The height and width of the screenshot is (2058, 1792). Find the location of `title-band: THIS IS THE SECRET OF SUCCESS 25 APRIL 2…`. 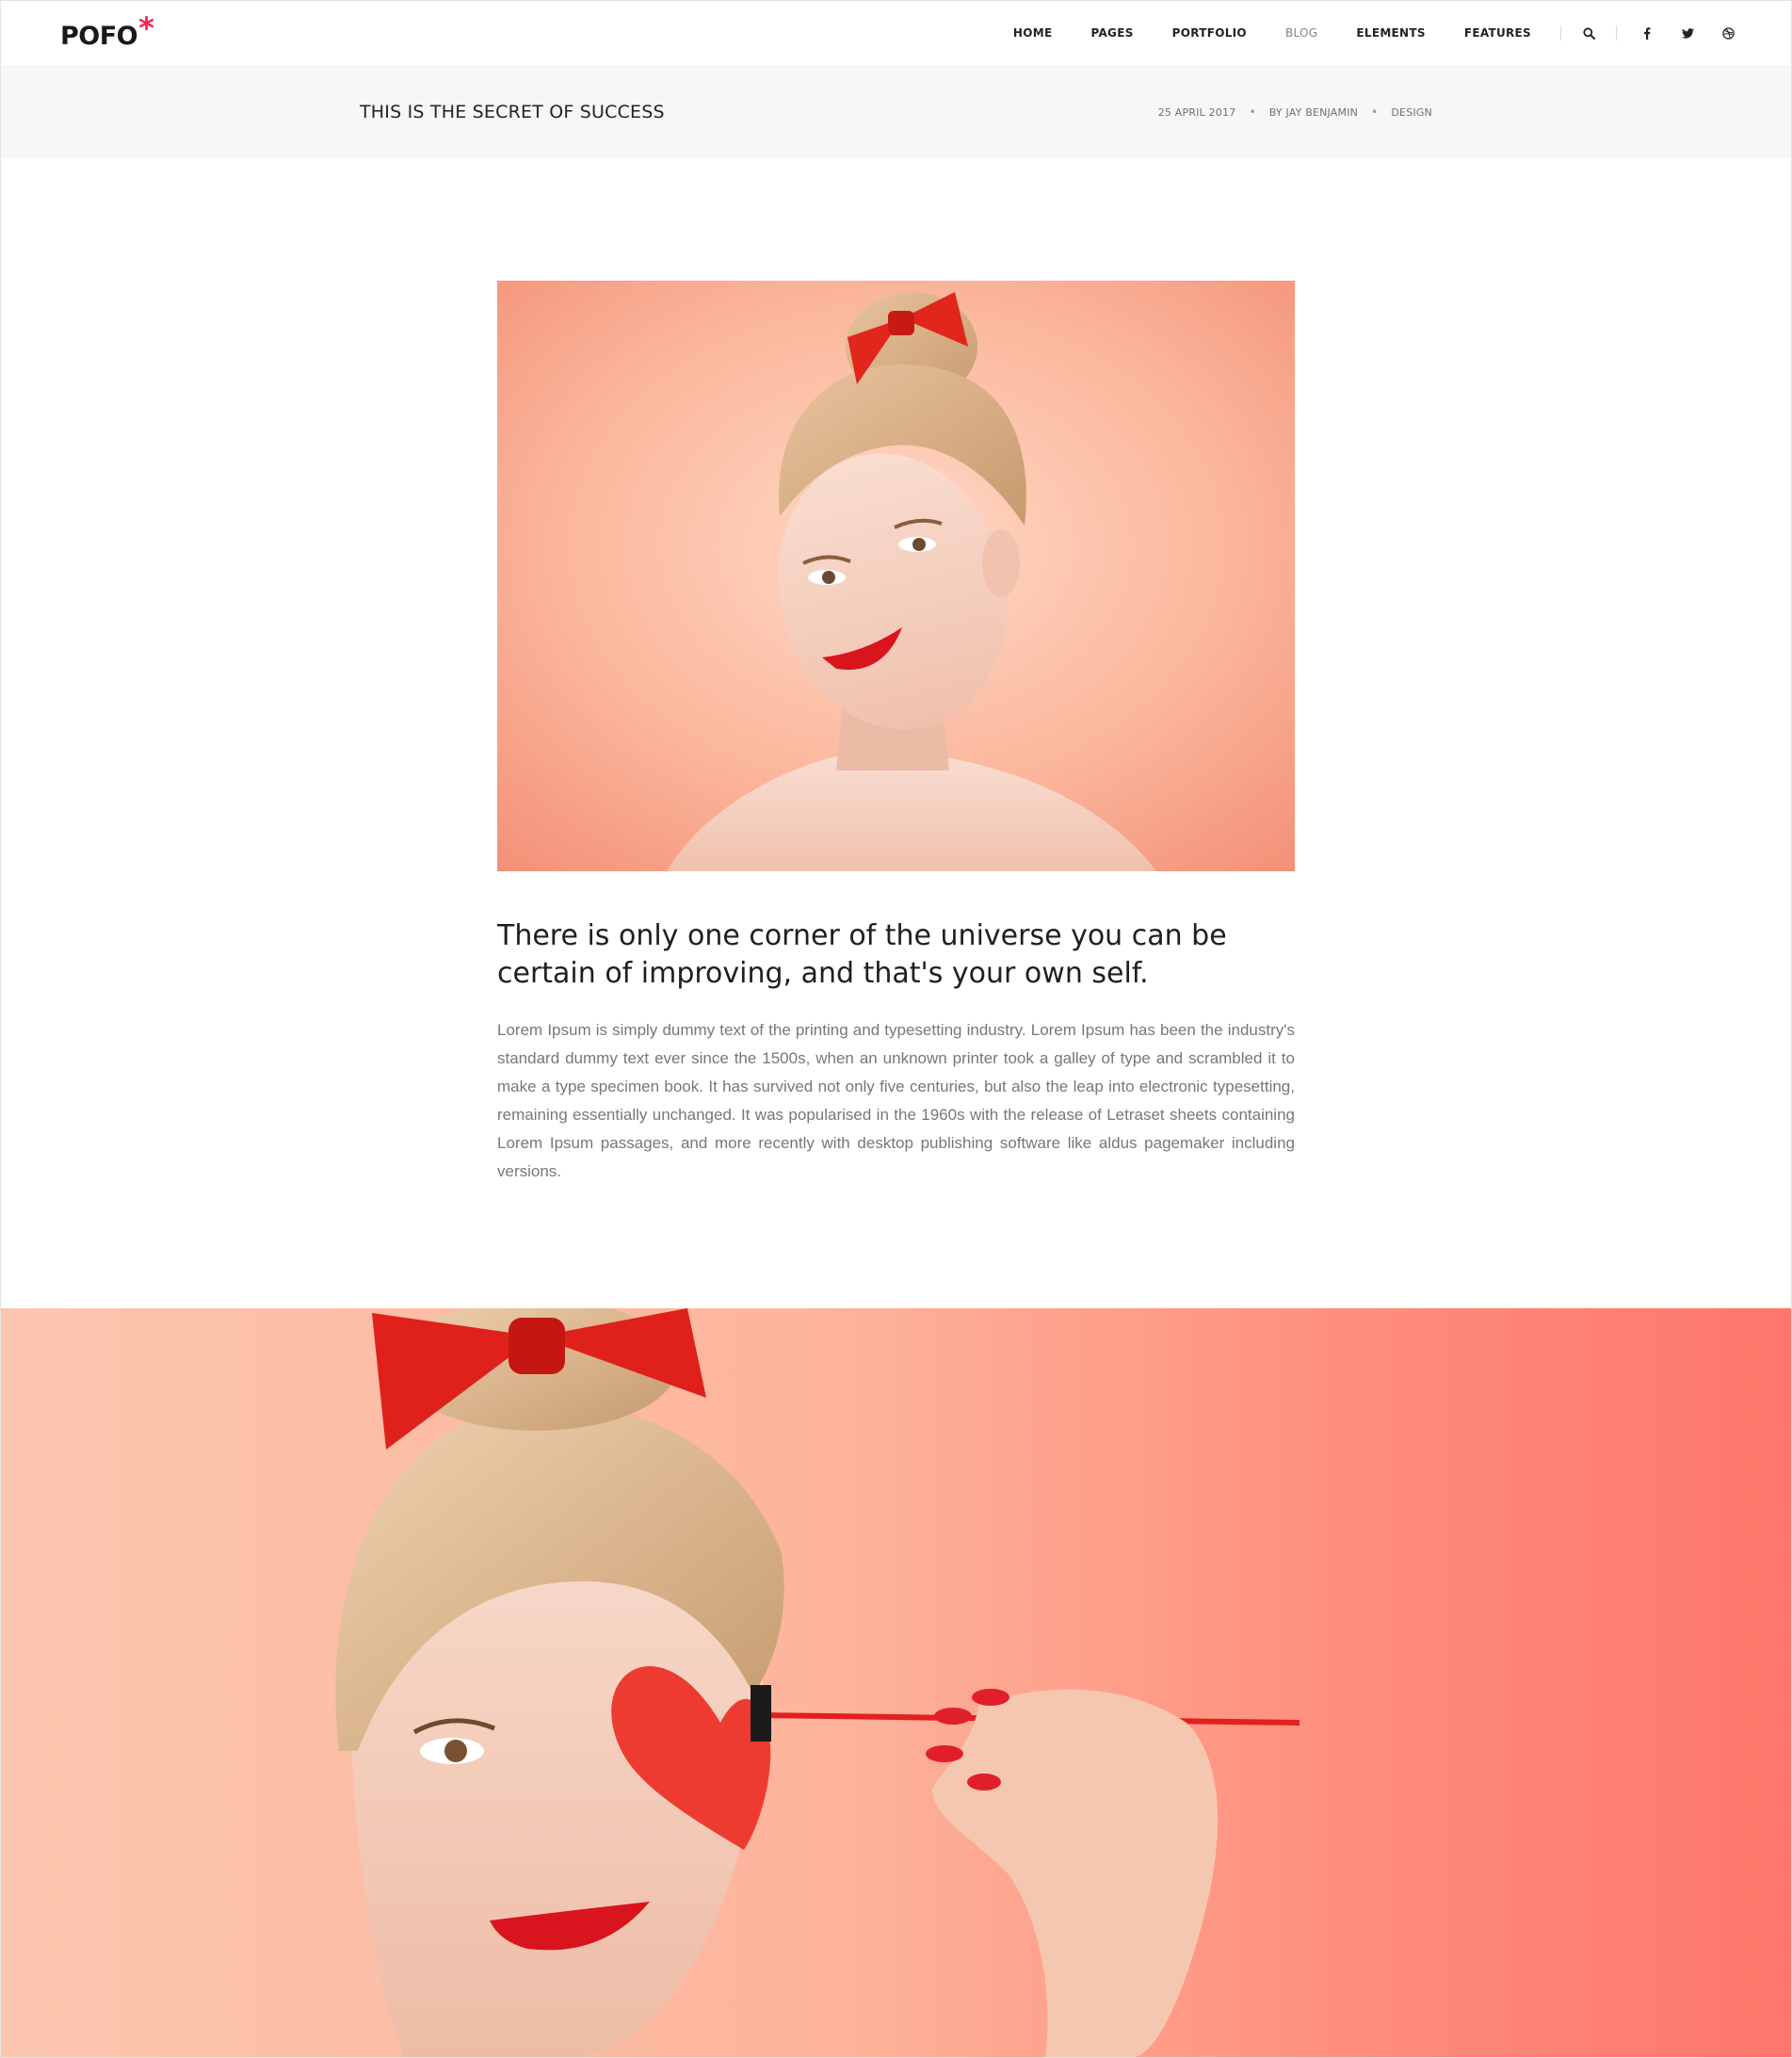

title-band: THIS IS THE SECRET OF SUCCESS 25 APRIL 2… is located at coordinates (896, 112).